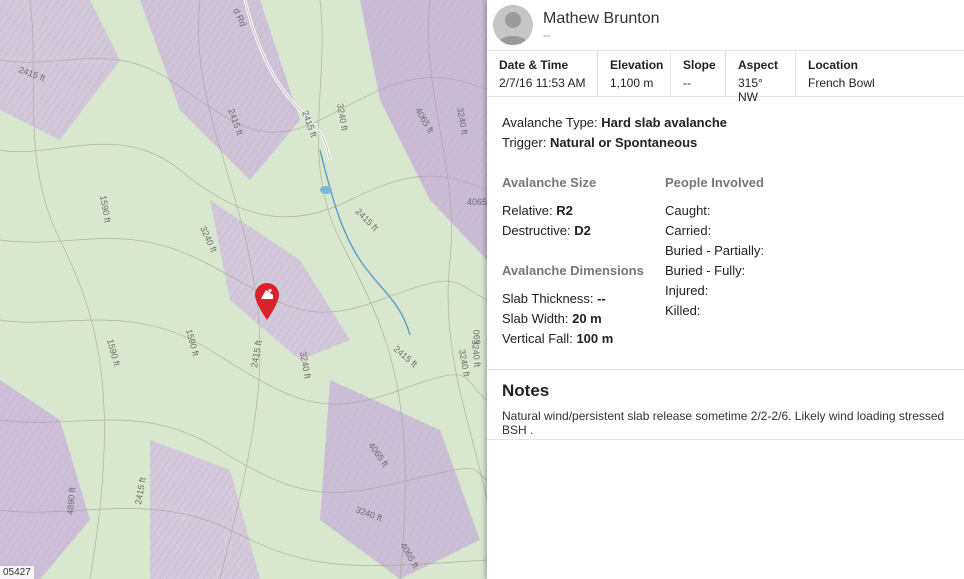 The image size is (964, 579). Describe the element at coordinates (267, 301) in the screenshot. I see `avalanche-marker-icon` at that location.